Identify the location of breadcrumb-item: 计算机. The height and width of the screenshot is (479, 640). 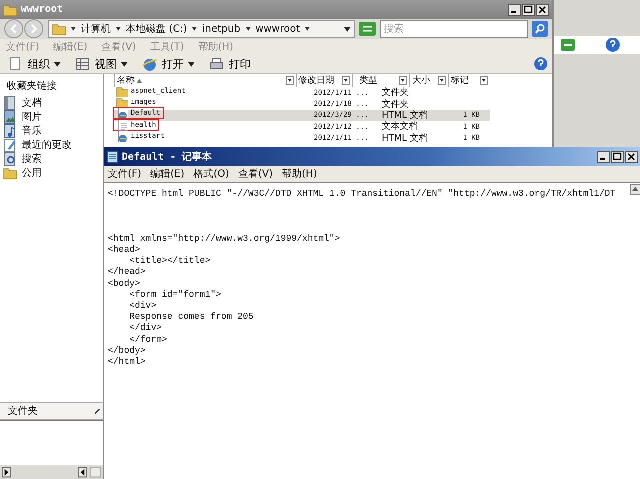
(96, 29).